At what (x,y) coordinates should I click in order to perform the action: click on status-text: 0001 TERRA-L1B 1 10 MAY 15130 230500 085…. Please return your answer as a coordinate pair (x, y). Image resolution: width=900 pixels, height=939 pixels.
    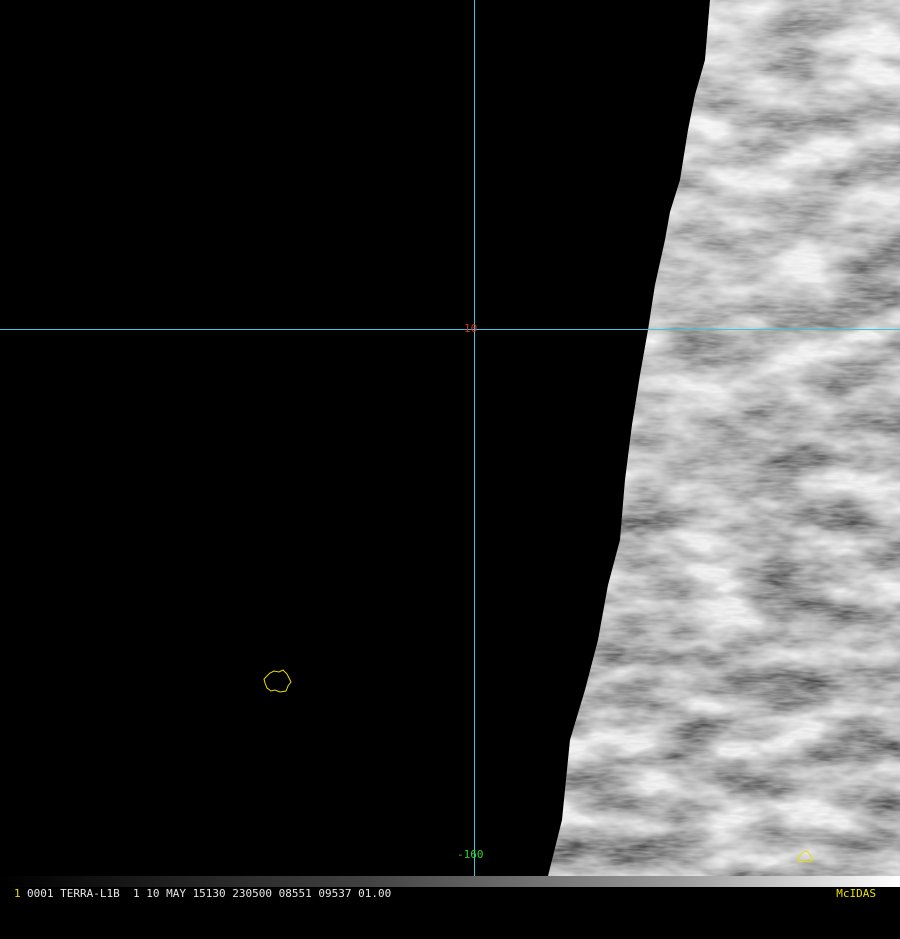
    Looking at the image, I should click on (209, 893).